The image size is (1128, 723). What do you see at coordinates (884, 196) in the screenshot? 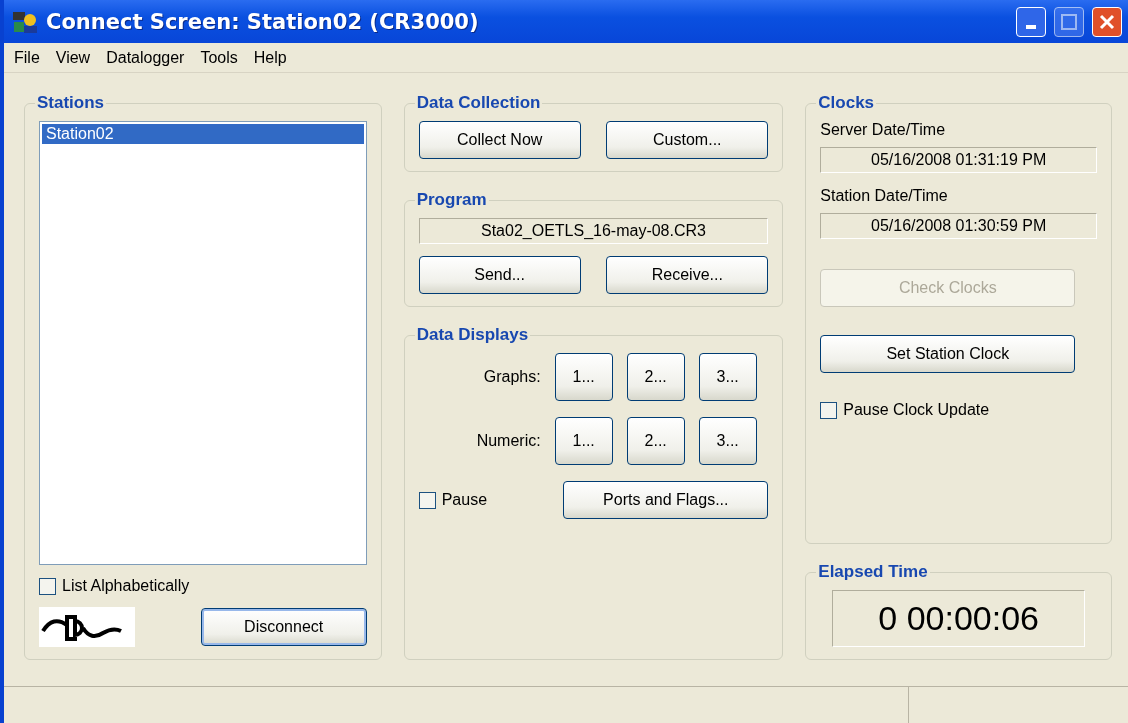
I see `field-label: Station Date/Time` at bounding box center [884, 196].